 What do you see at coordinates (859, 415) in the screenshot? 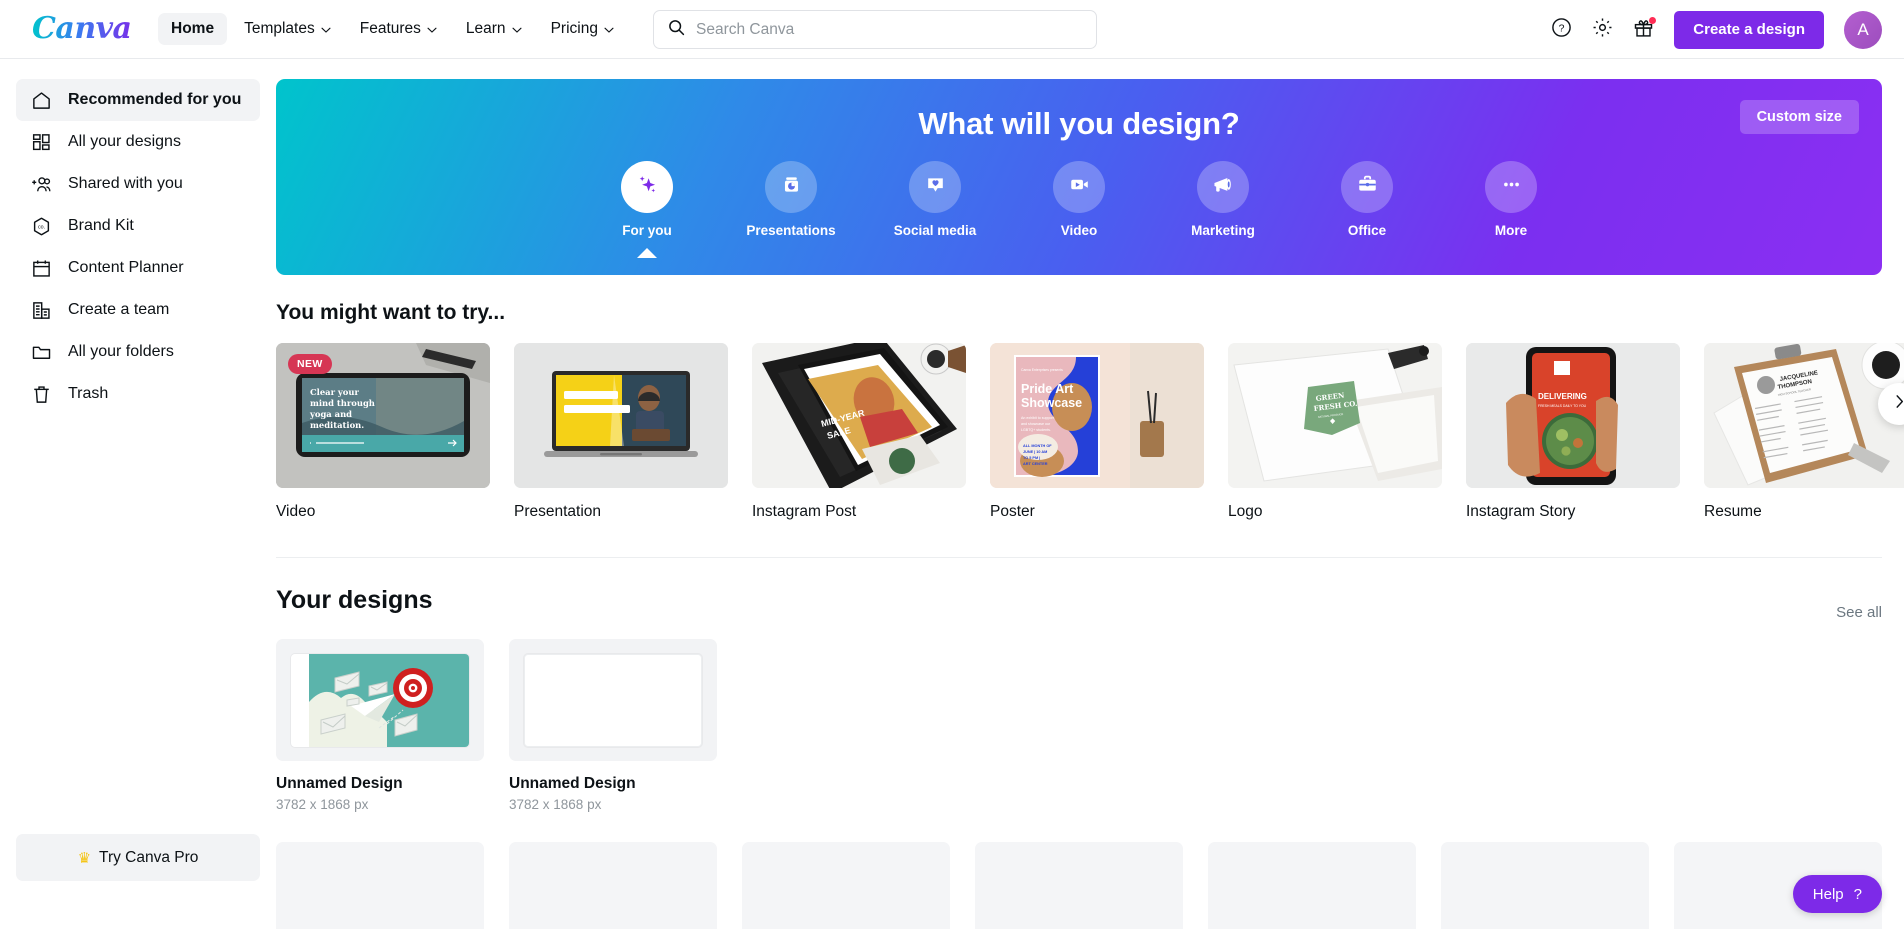
I see `try-card-thumbnail: MID-YEAR SALE` at bounding box center [859, 415].